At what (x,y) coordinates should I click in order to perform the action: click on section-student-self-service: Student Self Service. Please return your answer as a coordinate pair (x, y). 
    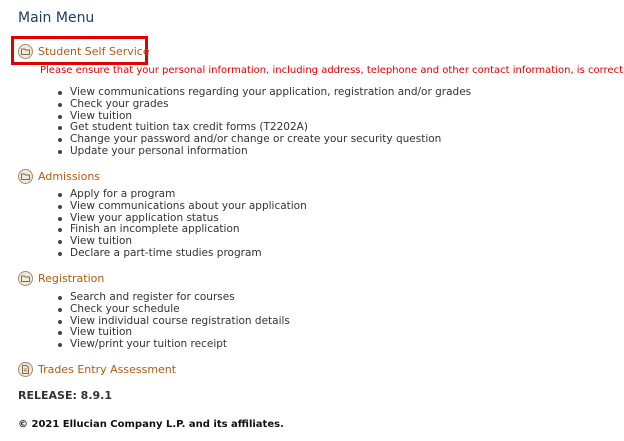
    Looking at the image, I should click on (84, 51).